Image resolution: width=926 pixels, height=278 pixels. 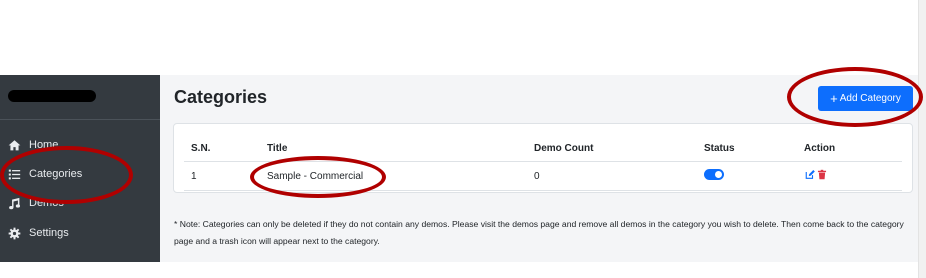 I want to click on gear-icon, so click(x=14, y=233).